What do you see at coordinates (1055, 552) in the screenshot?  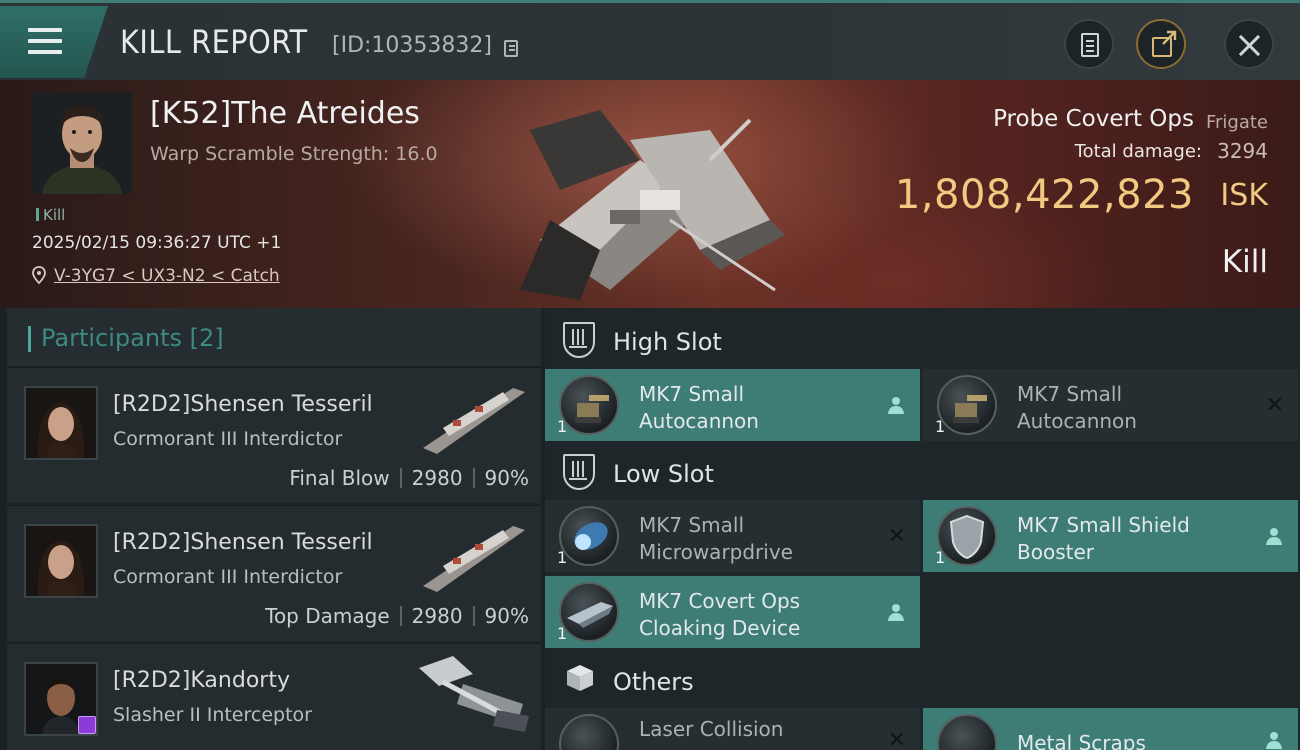 I see `module-name-line2: Booster` at bounding box center [1055, 552].